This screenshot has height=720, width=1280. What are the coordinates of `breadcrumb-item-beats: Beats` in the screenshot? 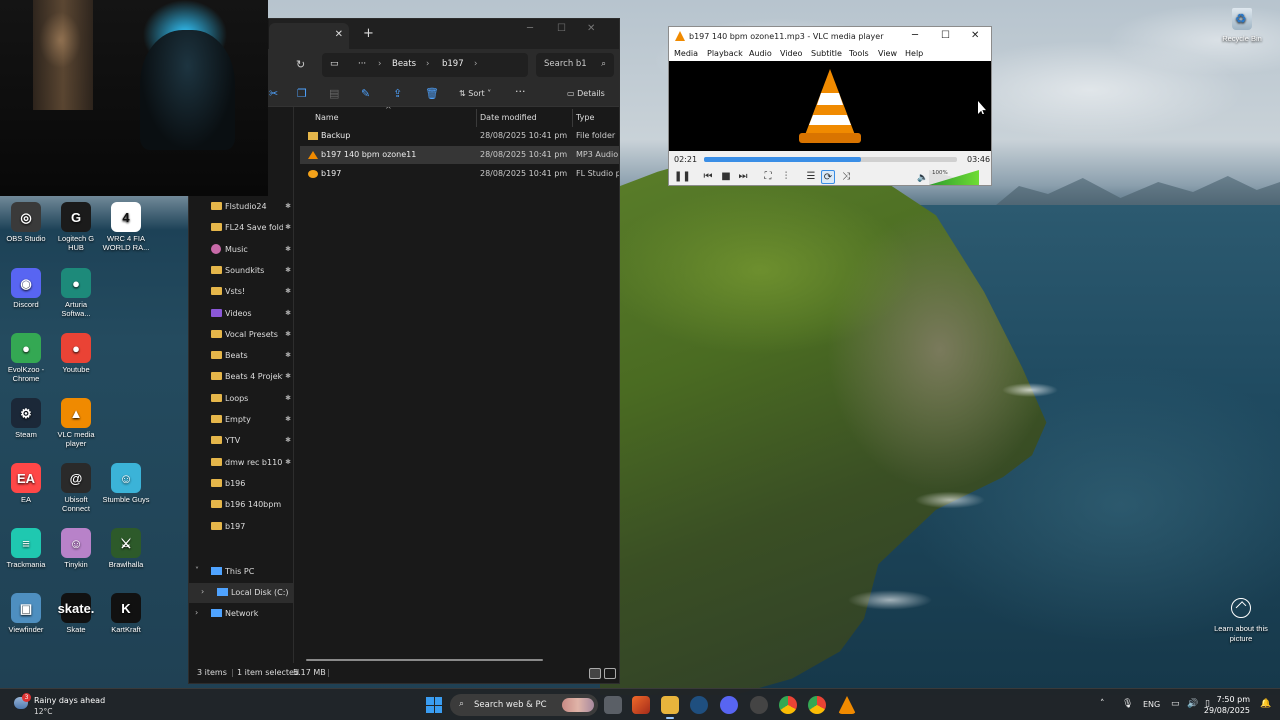 It's located at (404, 64).